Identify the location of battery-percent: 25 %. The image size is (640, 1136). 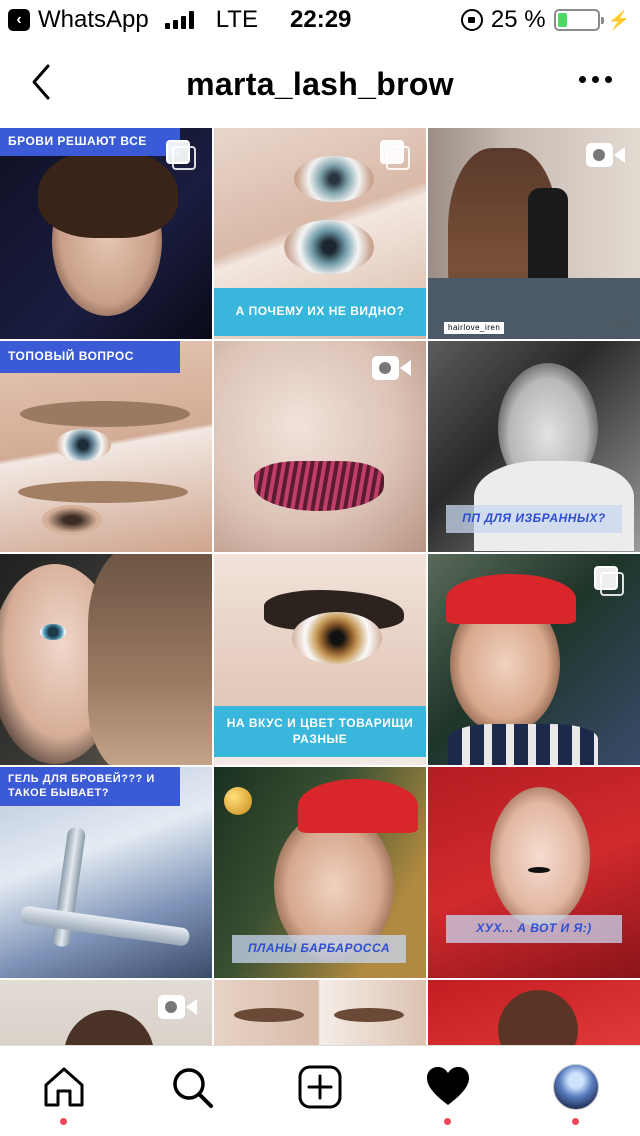
(518, 19).